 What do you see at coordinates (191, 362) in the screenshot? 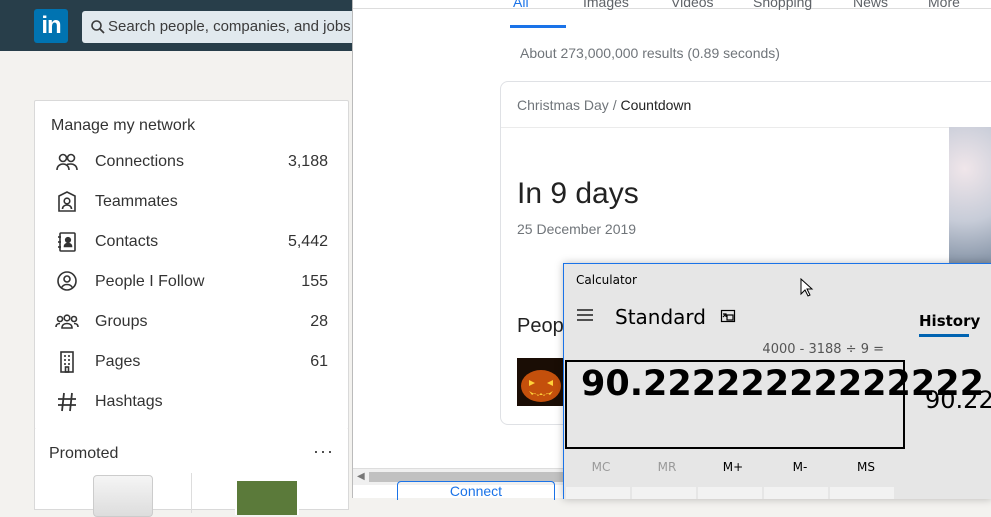
I see `network-item-pages: Pages 61` at bounding box center [191, 362].